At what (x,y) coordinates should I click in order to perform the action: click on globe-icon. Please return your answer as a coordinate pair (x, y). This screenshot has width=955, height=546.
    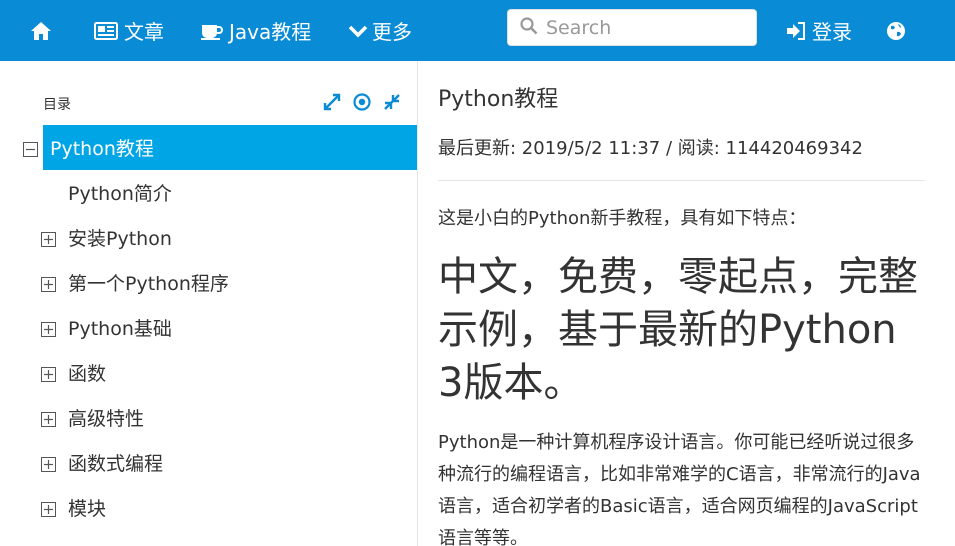
    Looking at the image, I should click on (896, 31).